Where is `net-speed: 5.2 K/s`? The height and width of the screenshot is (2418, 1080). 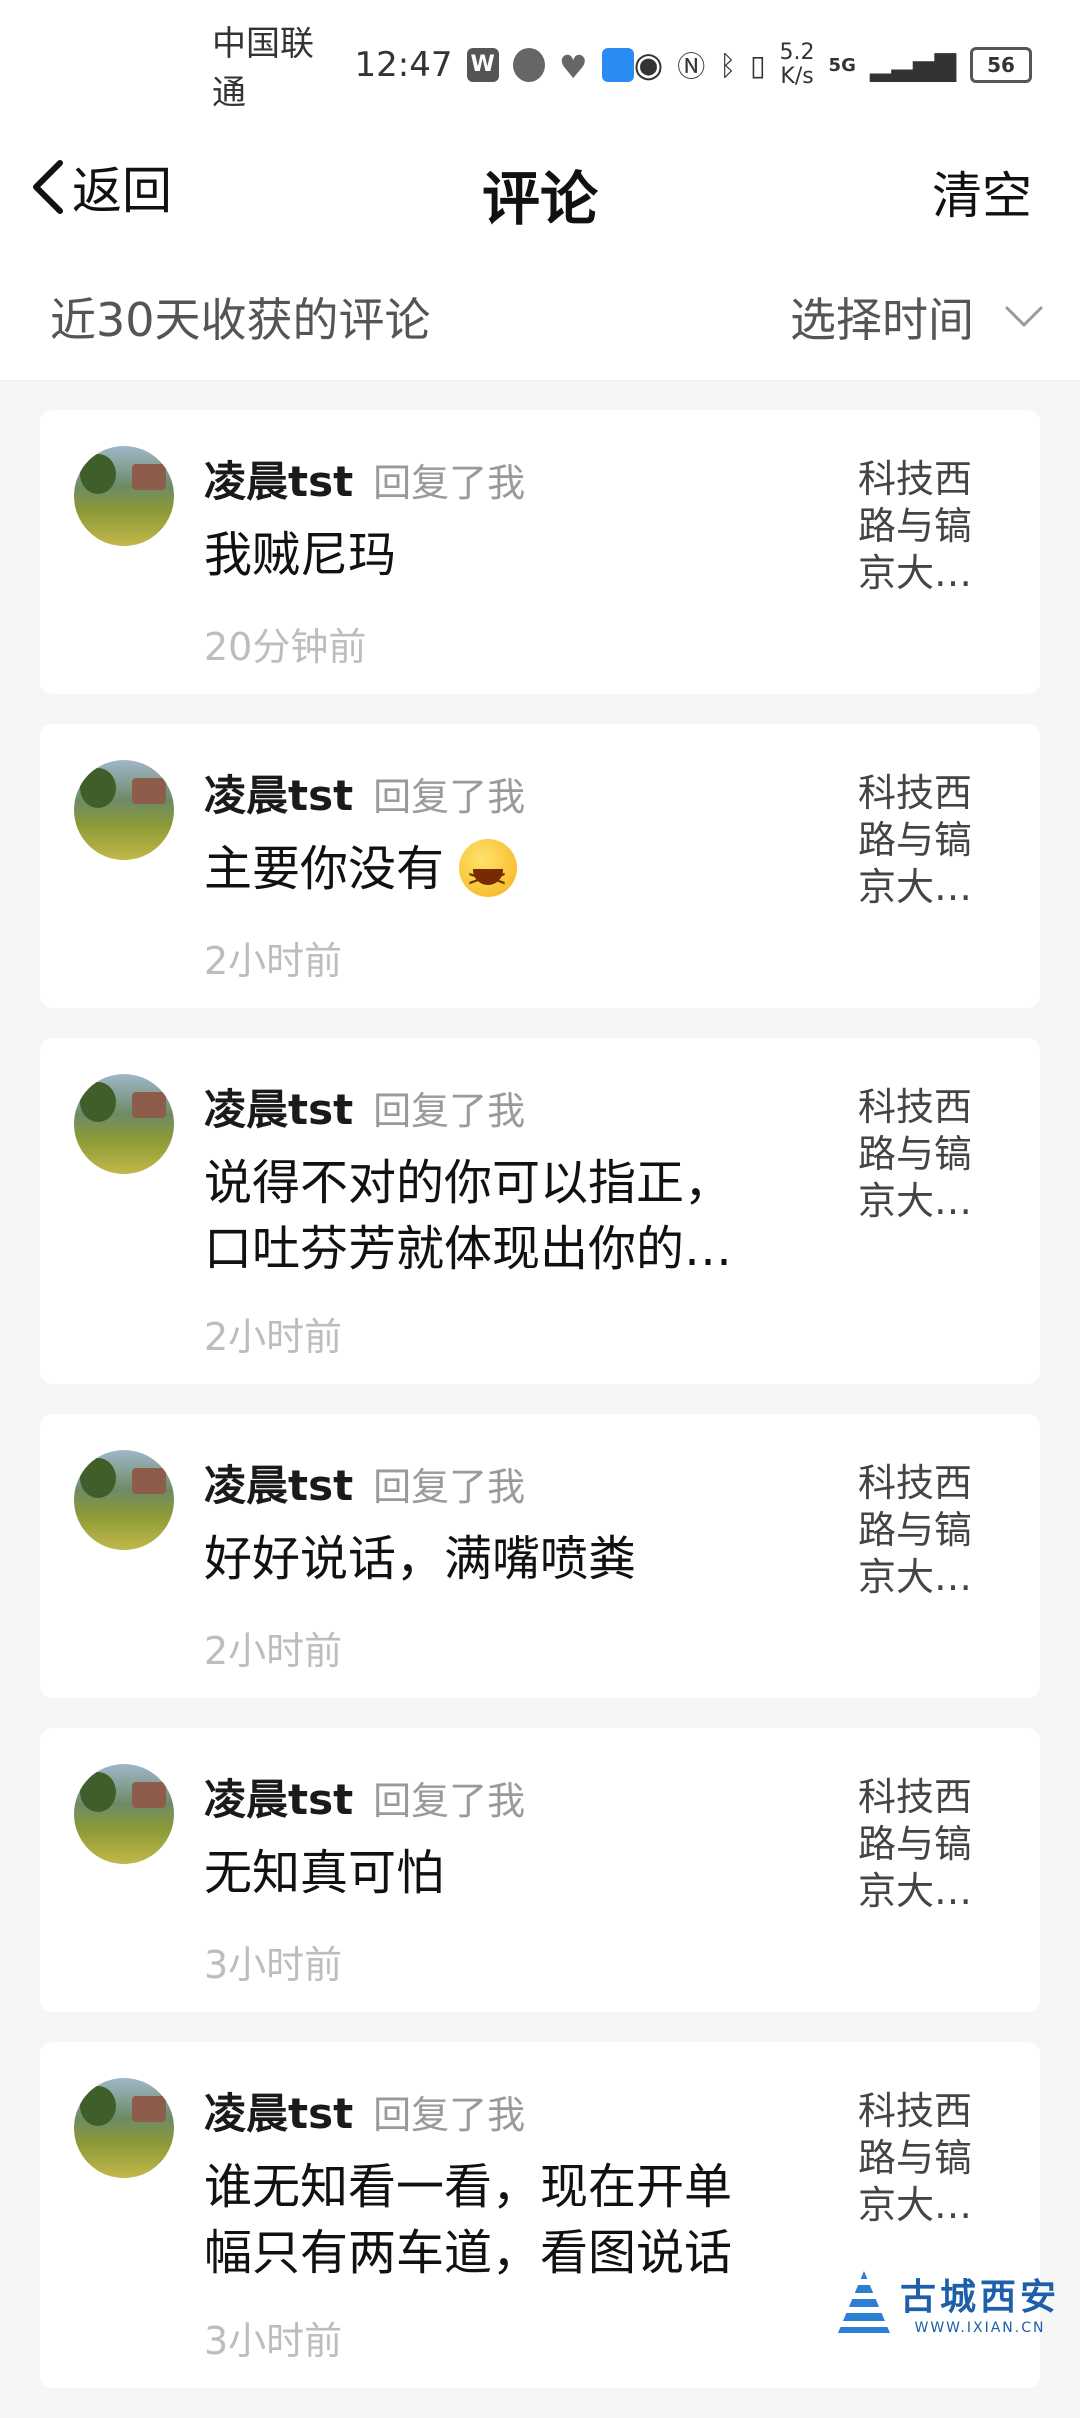
net-speed: 5.2 K/s is located at coordinates (797, 65).